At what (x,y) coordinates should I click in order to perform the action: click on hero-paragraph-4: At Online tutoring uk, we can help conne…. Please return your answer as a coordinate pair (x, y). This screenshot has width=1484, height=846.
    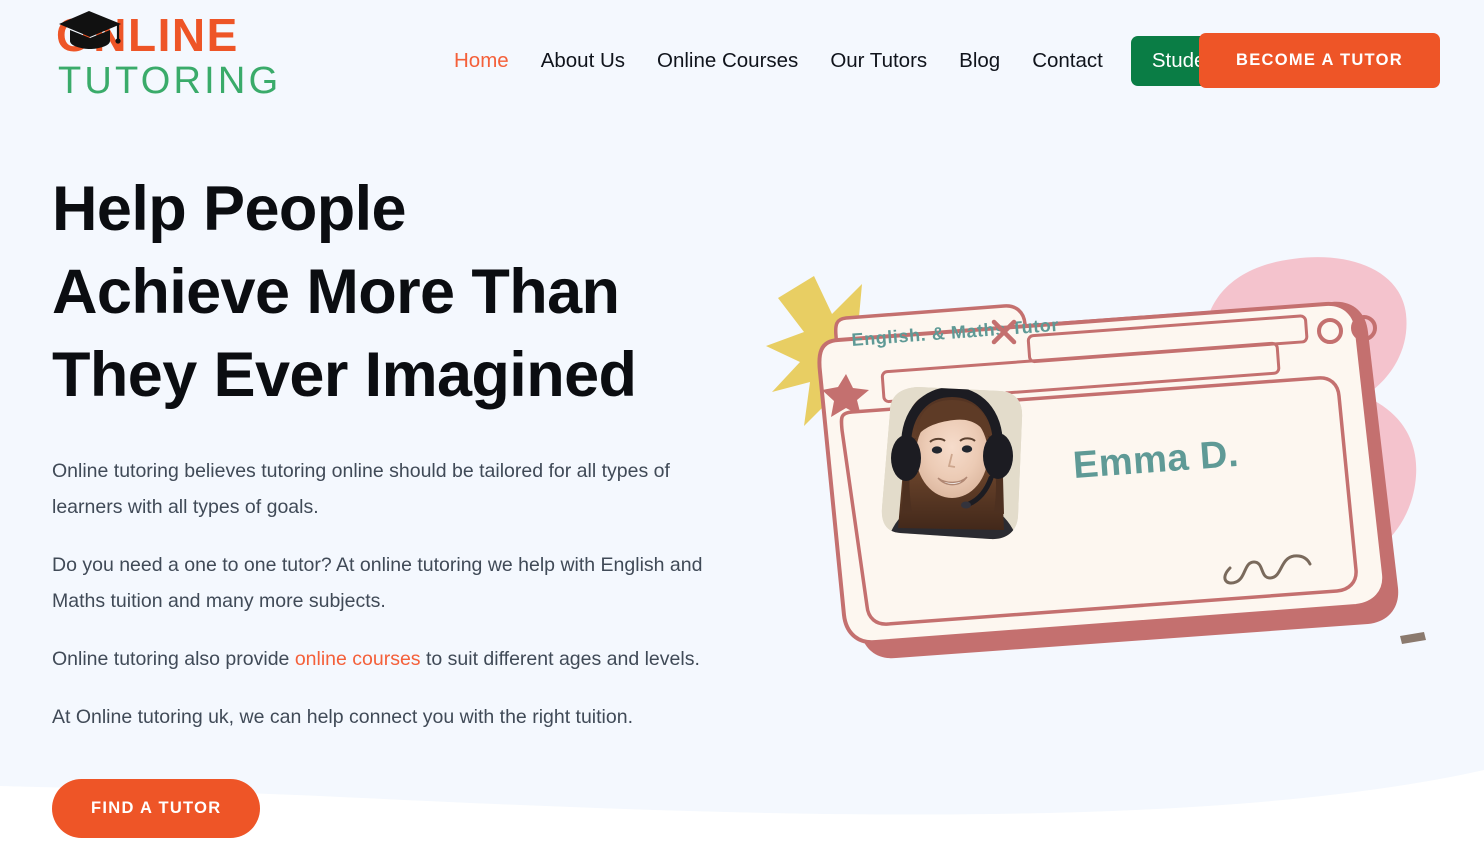
    Looking at the image, I should click on (343, 717).